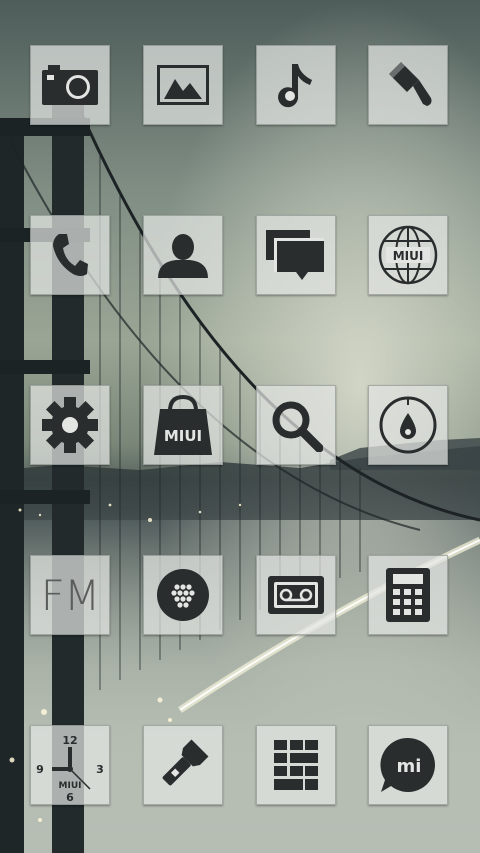  I want to click on compass-app-icon, so click(408, 425).